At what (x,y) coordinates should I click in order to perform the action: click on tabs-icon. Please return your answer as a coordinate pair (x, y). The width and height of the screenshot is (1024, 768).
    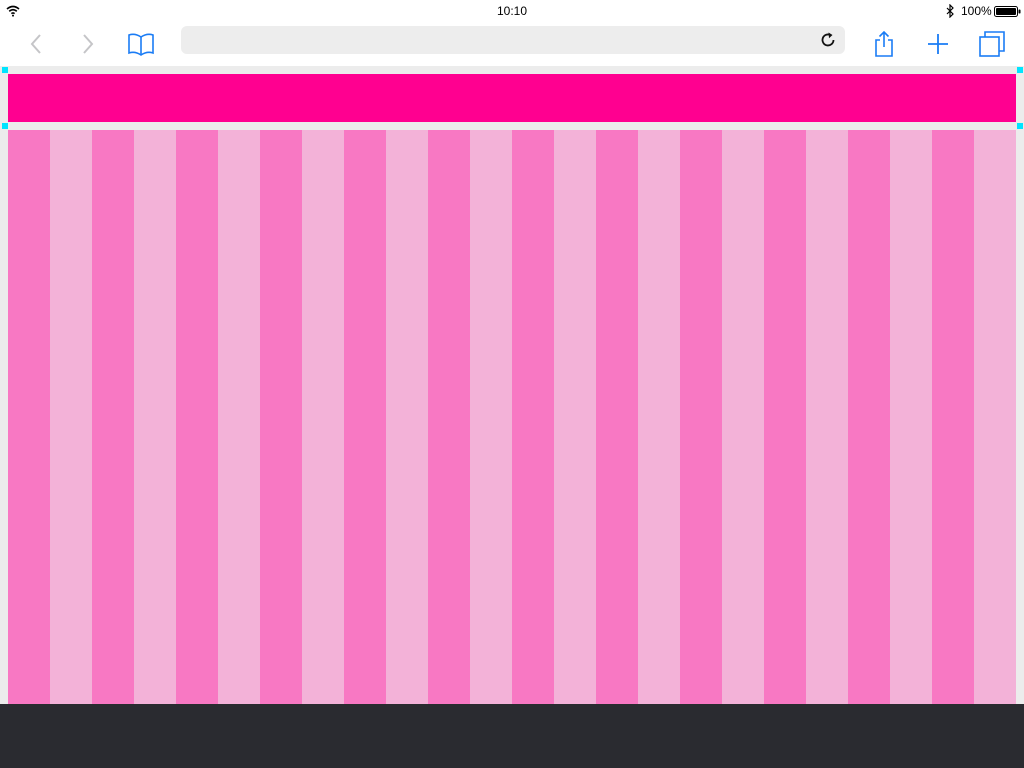
    Looking at the image, I should click on (992, 44).